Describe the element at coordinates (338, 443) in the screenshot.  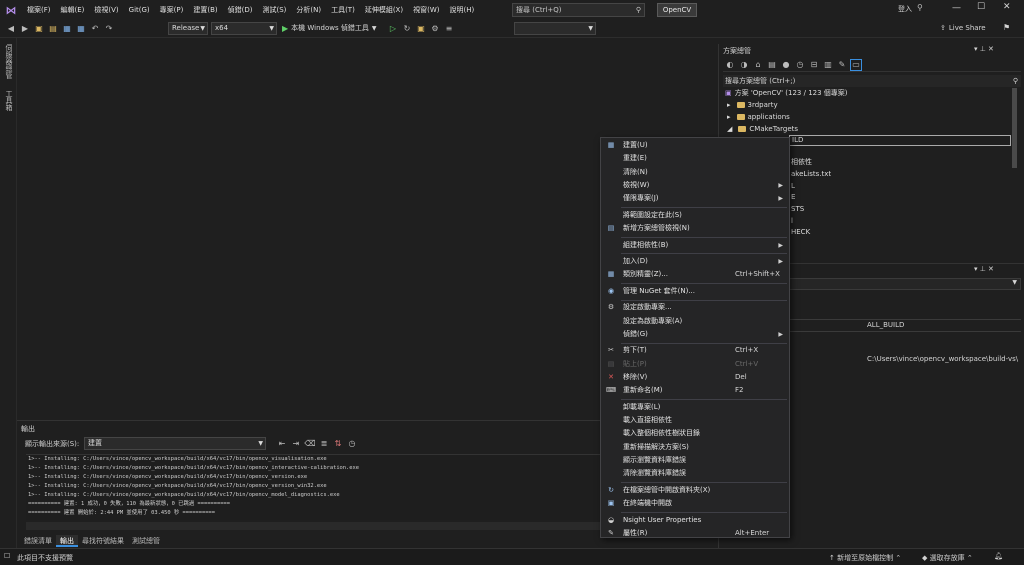
I see `toggle-icon: ⇅` at that location.